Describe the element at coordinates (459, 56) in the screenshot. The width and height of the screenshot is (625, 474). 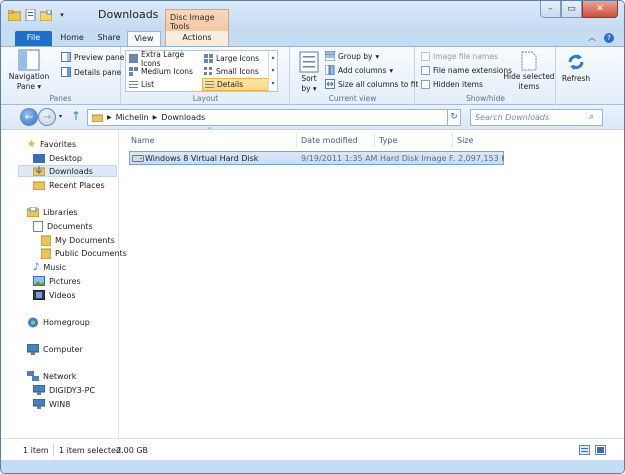
I see `image-file-names-checkbox: Image file names` at that location.